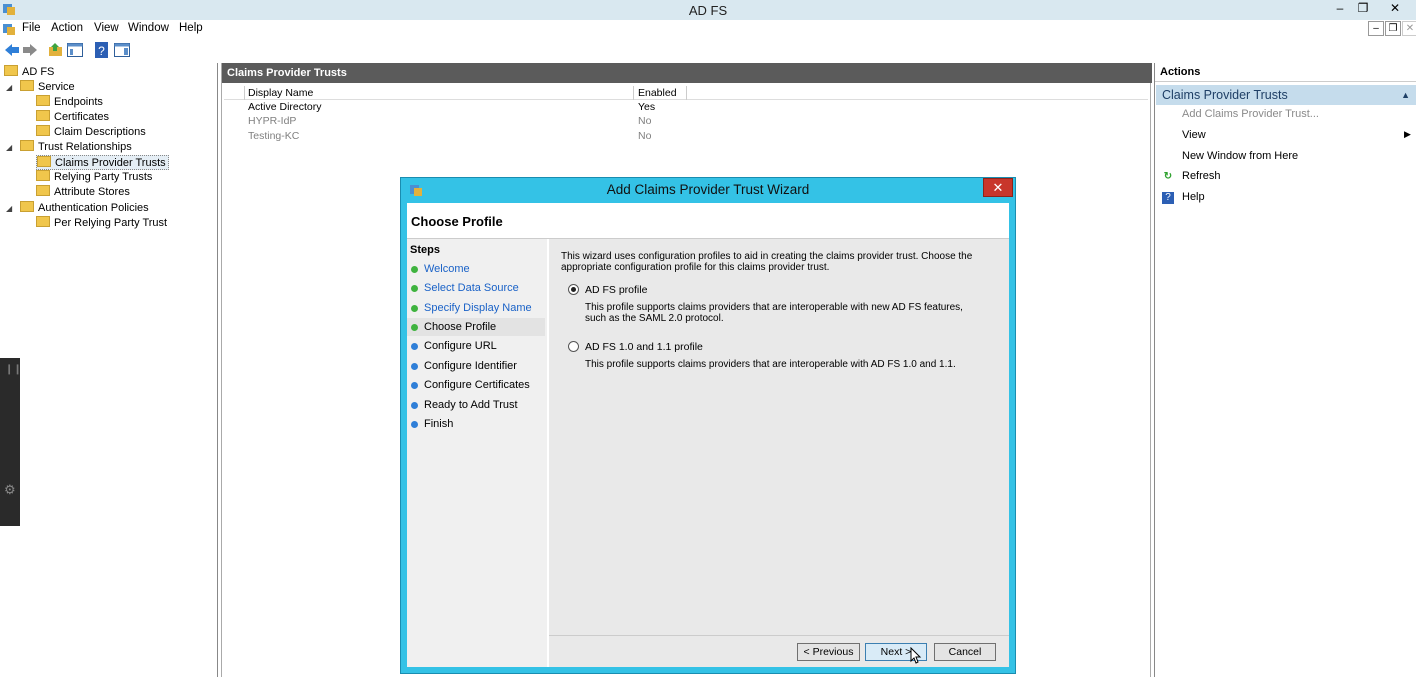  What do you see at coordinates (280, 93) in the screenshot?
I see `column-header-display-name: Display Name` at bounding box center [280, 93].